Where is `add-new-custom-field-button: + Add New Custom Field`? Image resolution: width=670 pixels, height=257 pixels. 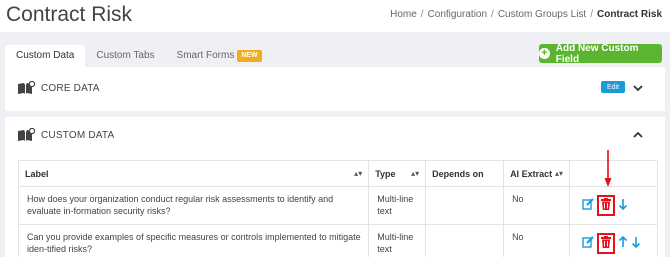 add-new-custom-field-button: + Add New Custom Field is located at coordinates (600, 53).